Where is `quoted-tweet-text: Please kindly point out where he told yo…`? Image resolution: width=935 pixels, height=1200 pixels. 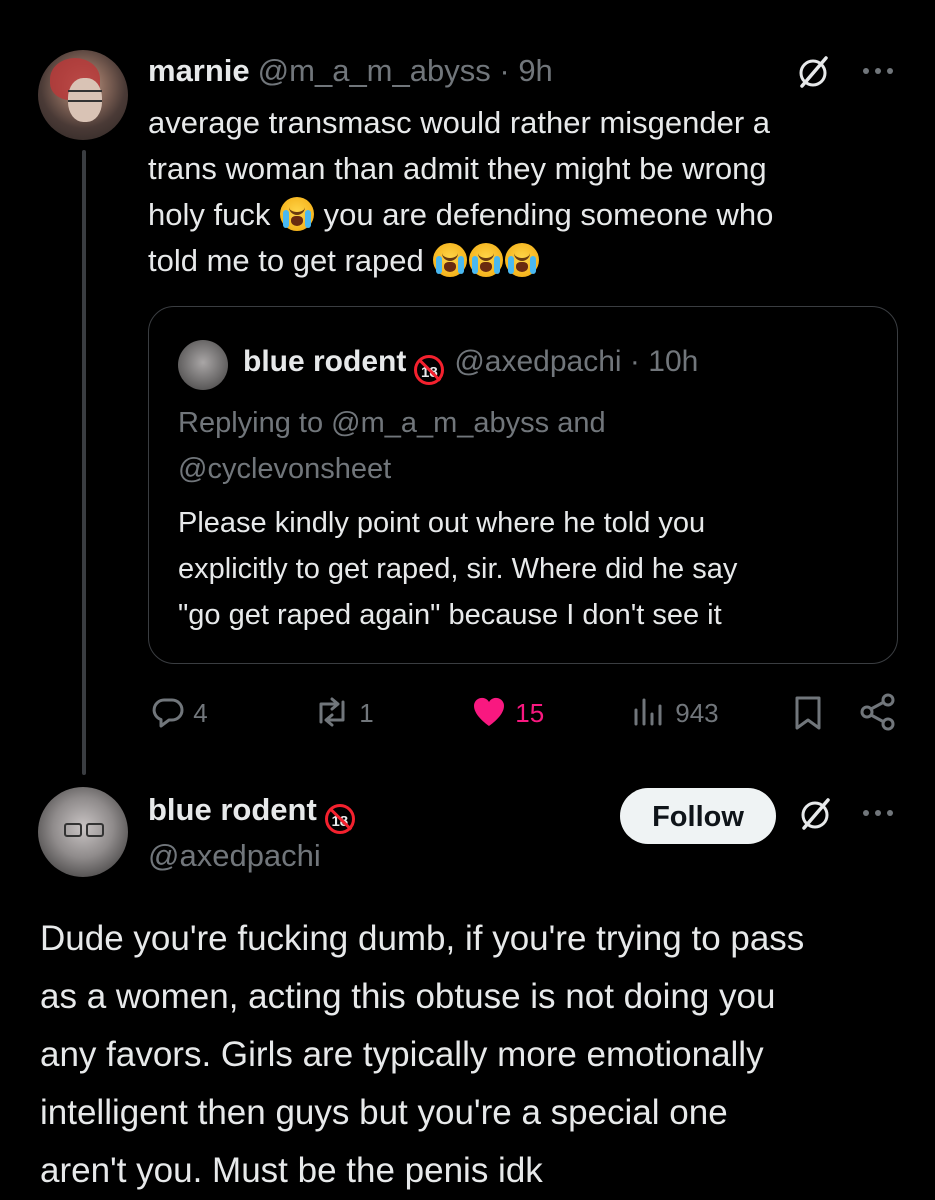
quoted-tweet-text: Please kindly point out where he told yo… is located at coordinates (458, 569).